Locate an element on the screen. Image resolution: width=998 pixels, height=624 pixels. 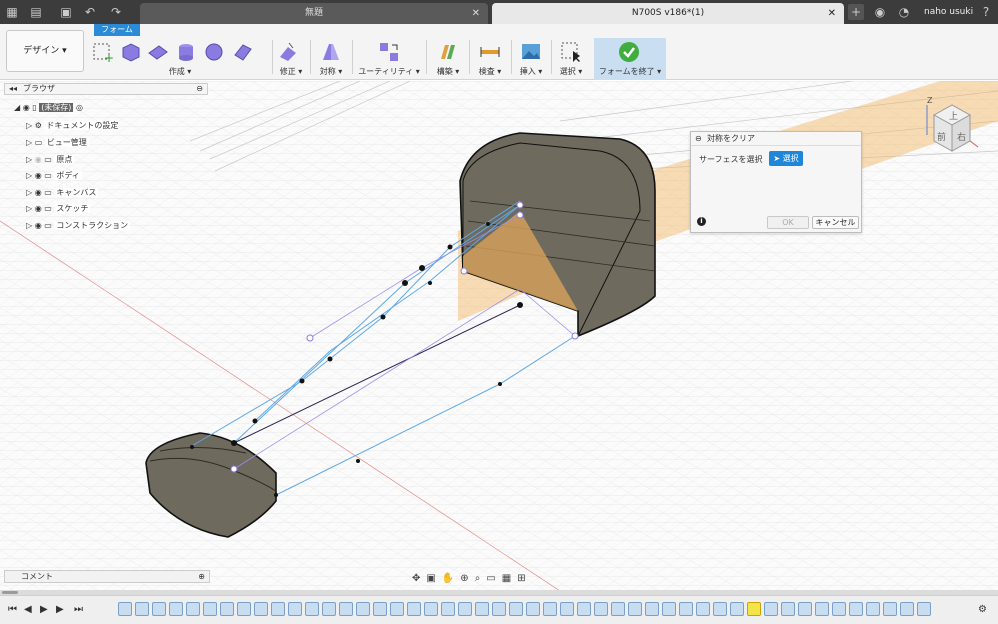
box-icon is located at coordinates (130, 52).